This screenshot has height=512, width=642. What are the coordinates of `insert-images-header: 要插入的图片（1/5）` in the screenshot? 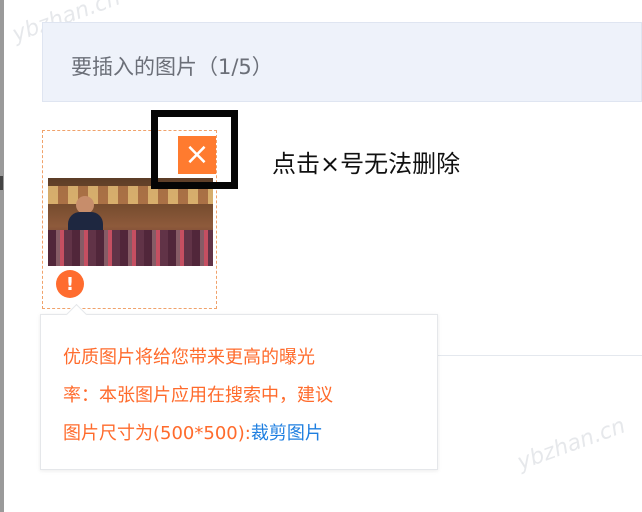 It's located at (342, 62).